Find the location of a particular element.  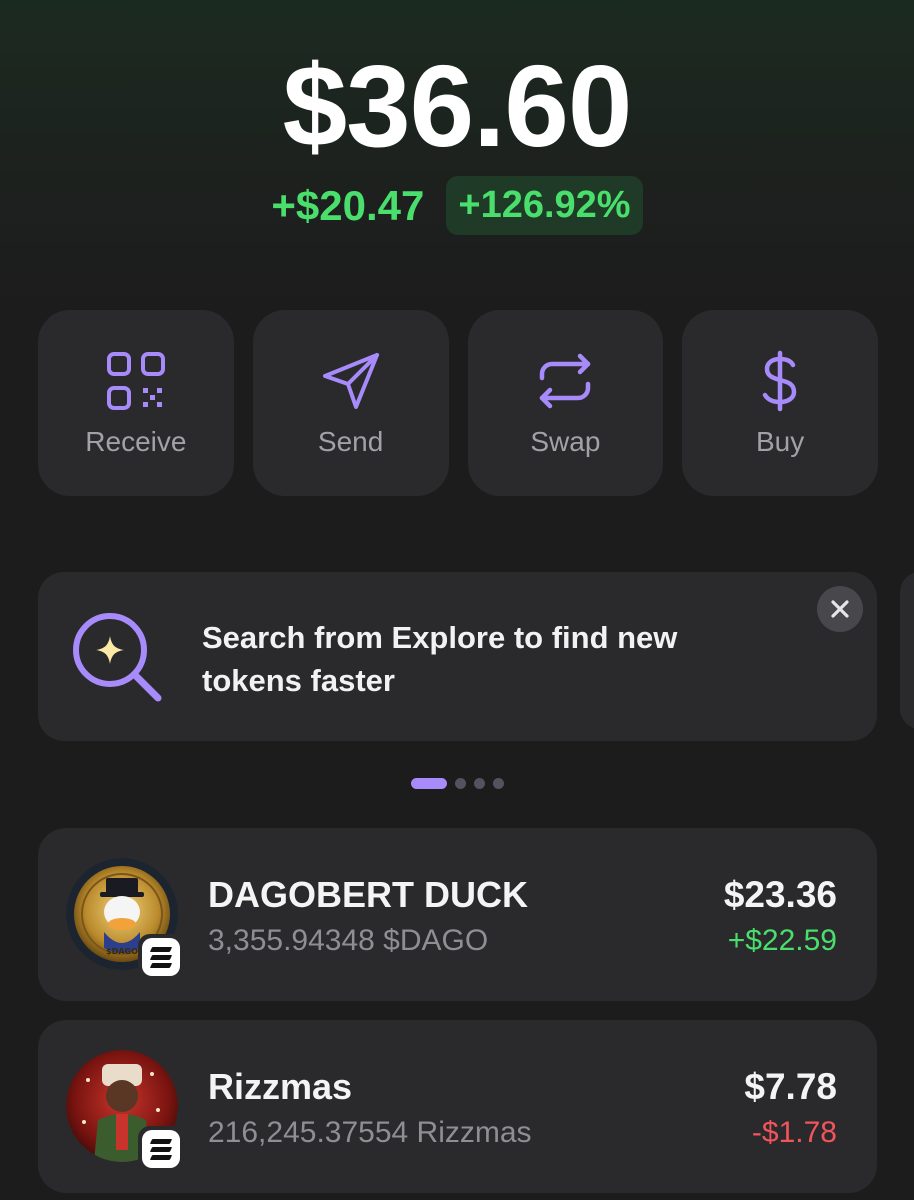

banner-close-button is located at coordinates (840, 609).